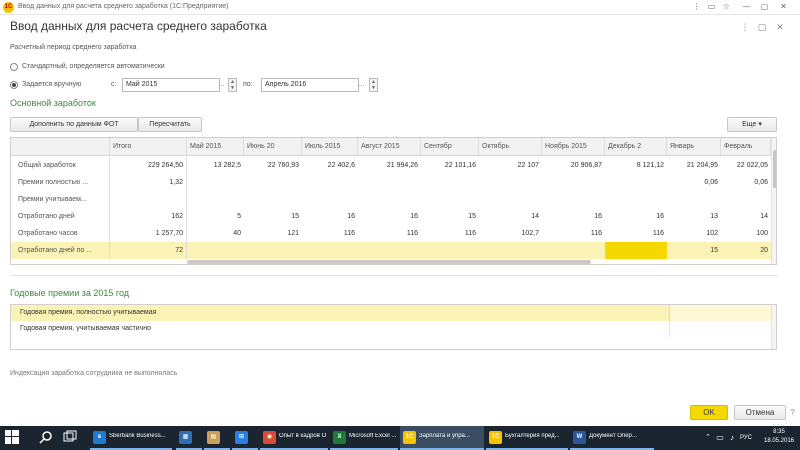 The image size is (800, 450). What do you see at coordinates (273, 233) in the screenshot?
I see `table-cell: 121` at bounding box center [273, 233].